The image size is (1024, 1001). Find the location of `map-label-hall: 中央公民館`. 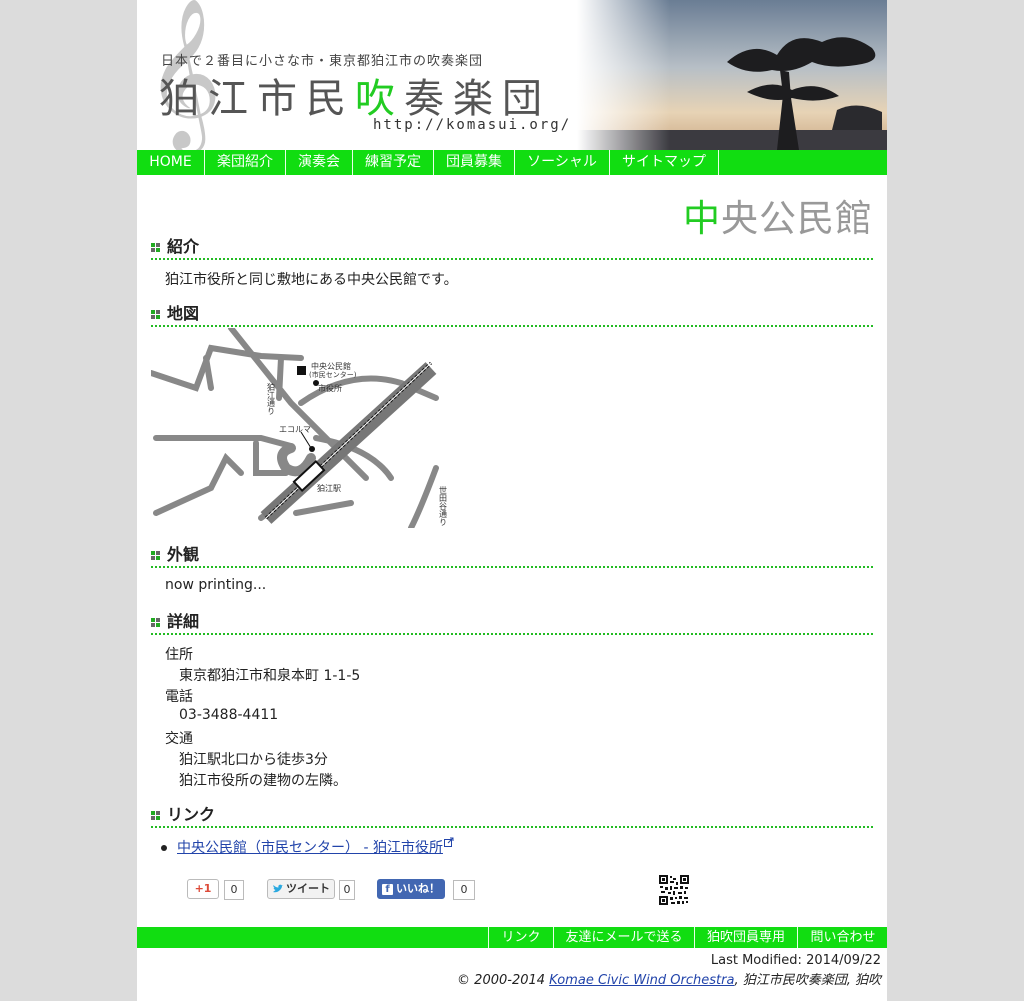

map-label-hall: 中央公民館 is located at coordinates (331, 366).